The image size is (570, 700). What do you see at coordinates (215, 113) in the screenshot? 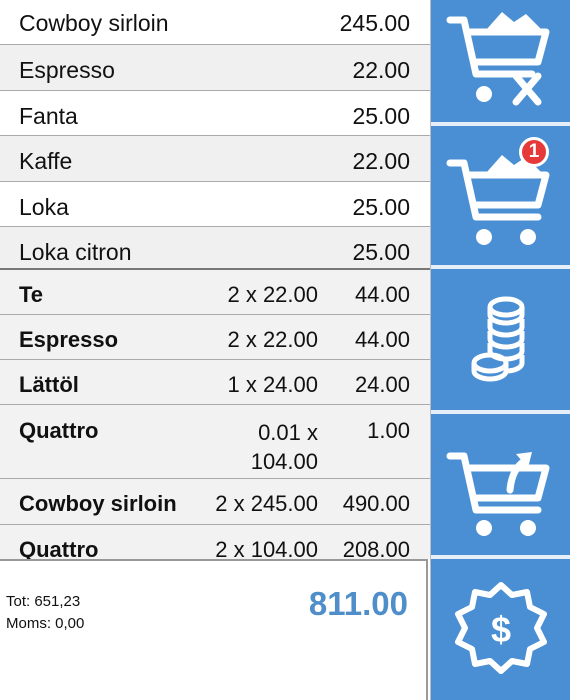
I see `product-row: Fanta 25.00` at bounding box center [215, 113].